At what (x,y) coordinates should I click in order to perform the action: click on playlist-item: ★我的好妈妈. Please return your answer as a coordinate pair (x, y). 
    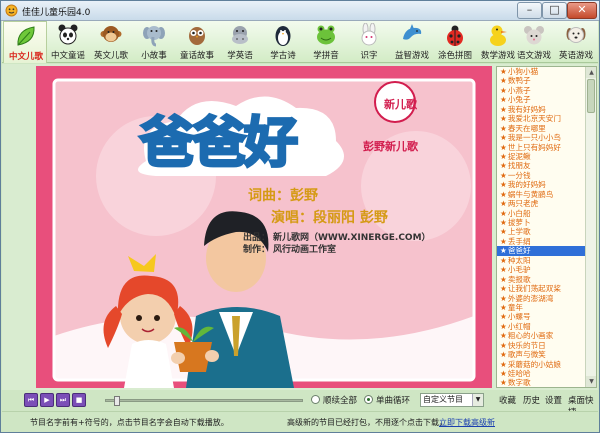
    Looking at the image, I should click on (541, 184).